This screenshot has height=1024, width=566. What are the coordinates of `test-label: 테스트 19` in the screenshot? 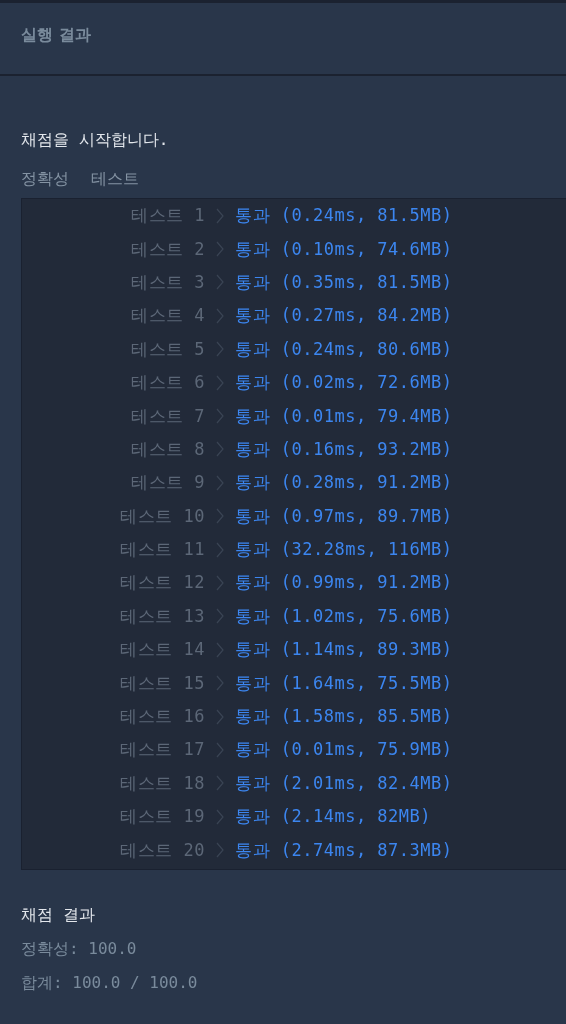 It's located at (162, 817).